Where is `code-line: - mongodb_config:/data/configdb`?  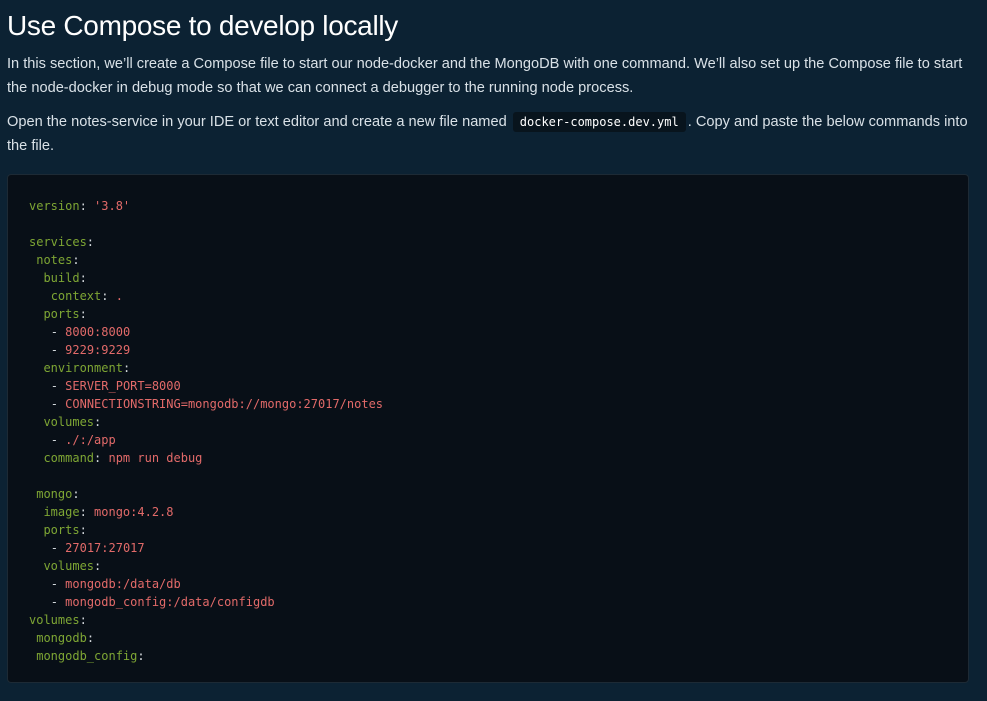
code-line: - mongodb_config:/data/configdb is located at coordinates (206, 602).